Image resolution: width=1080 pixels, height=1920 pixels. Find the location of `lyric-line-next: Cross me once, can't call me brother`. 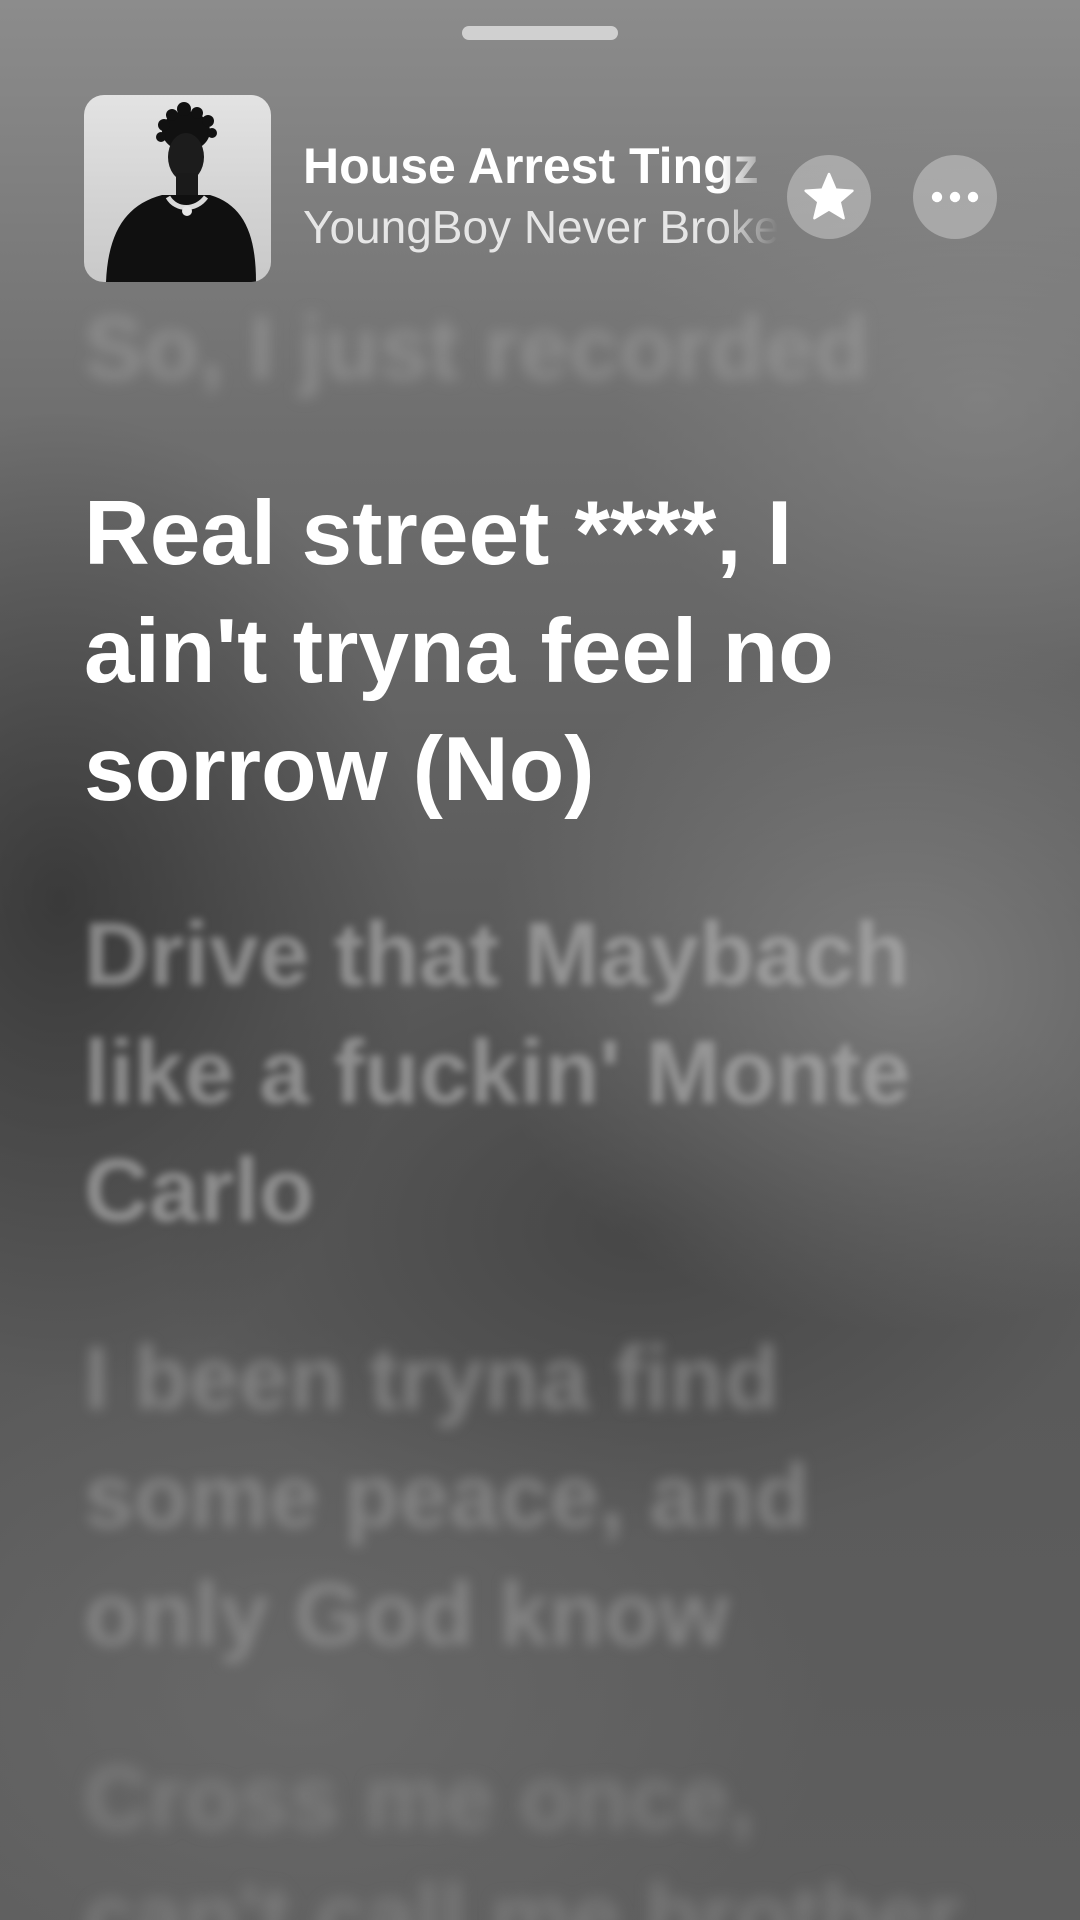

lyric-line-next: Cross me once, can't call me brother is located at coordinates (534, 1830).